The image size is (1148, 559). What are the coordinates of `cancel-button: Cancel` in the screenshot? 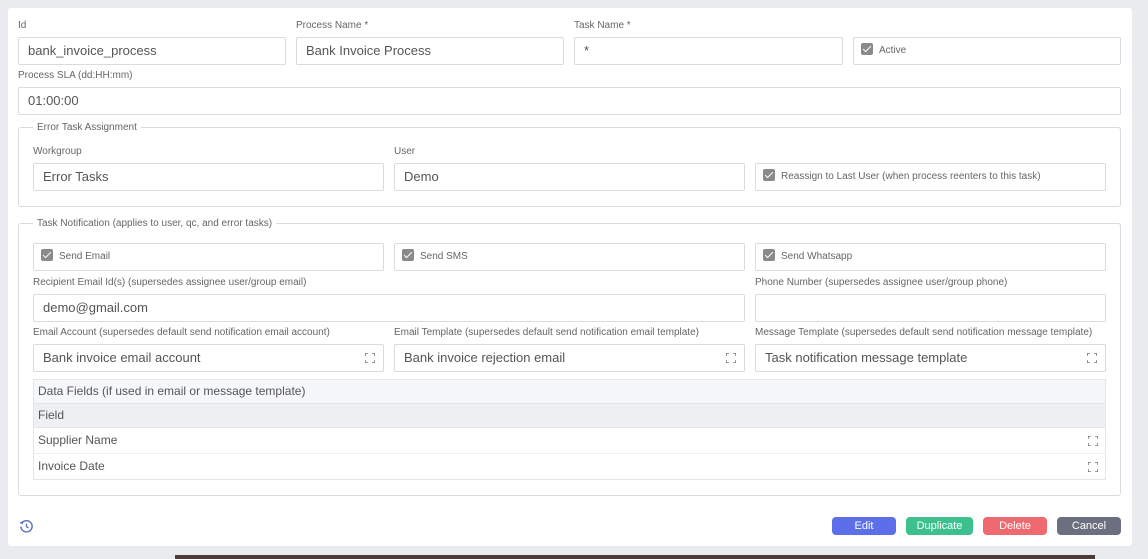 It's located at (1089, 526).